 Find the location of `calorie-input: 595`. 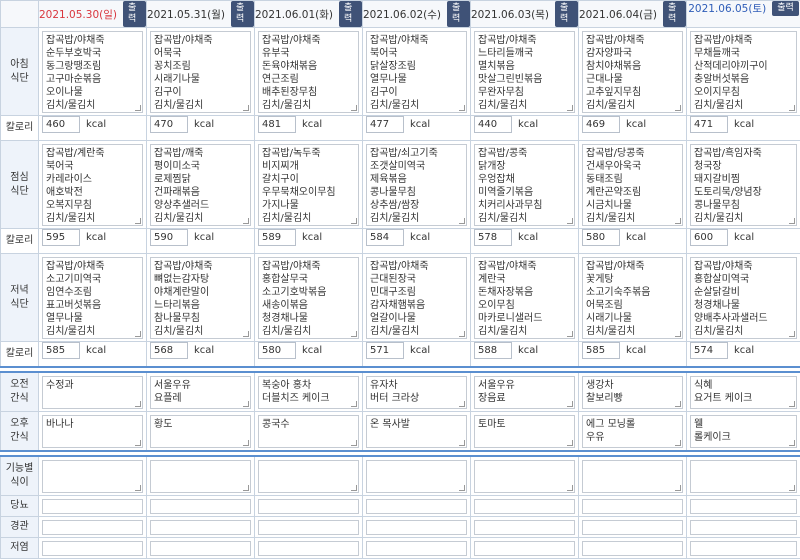

calorie-input: 595 is located at coordinates (61, 237).